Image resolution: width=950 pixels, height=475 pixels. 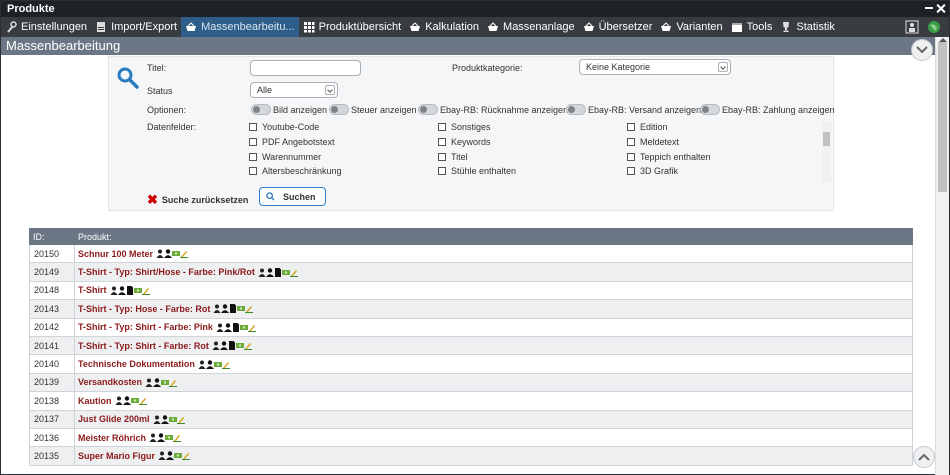 I want to click on toggle-tax, so click(x=339, y=109).